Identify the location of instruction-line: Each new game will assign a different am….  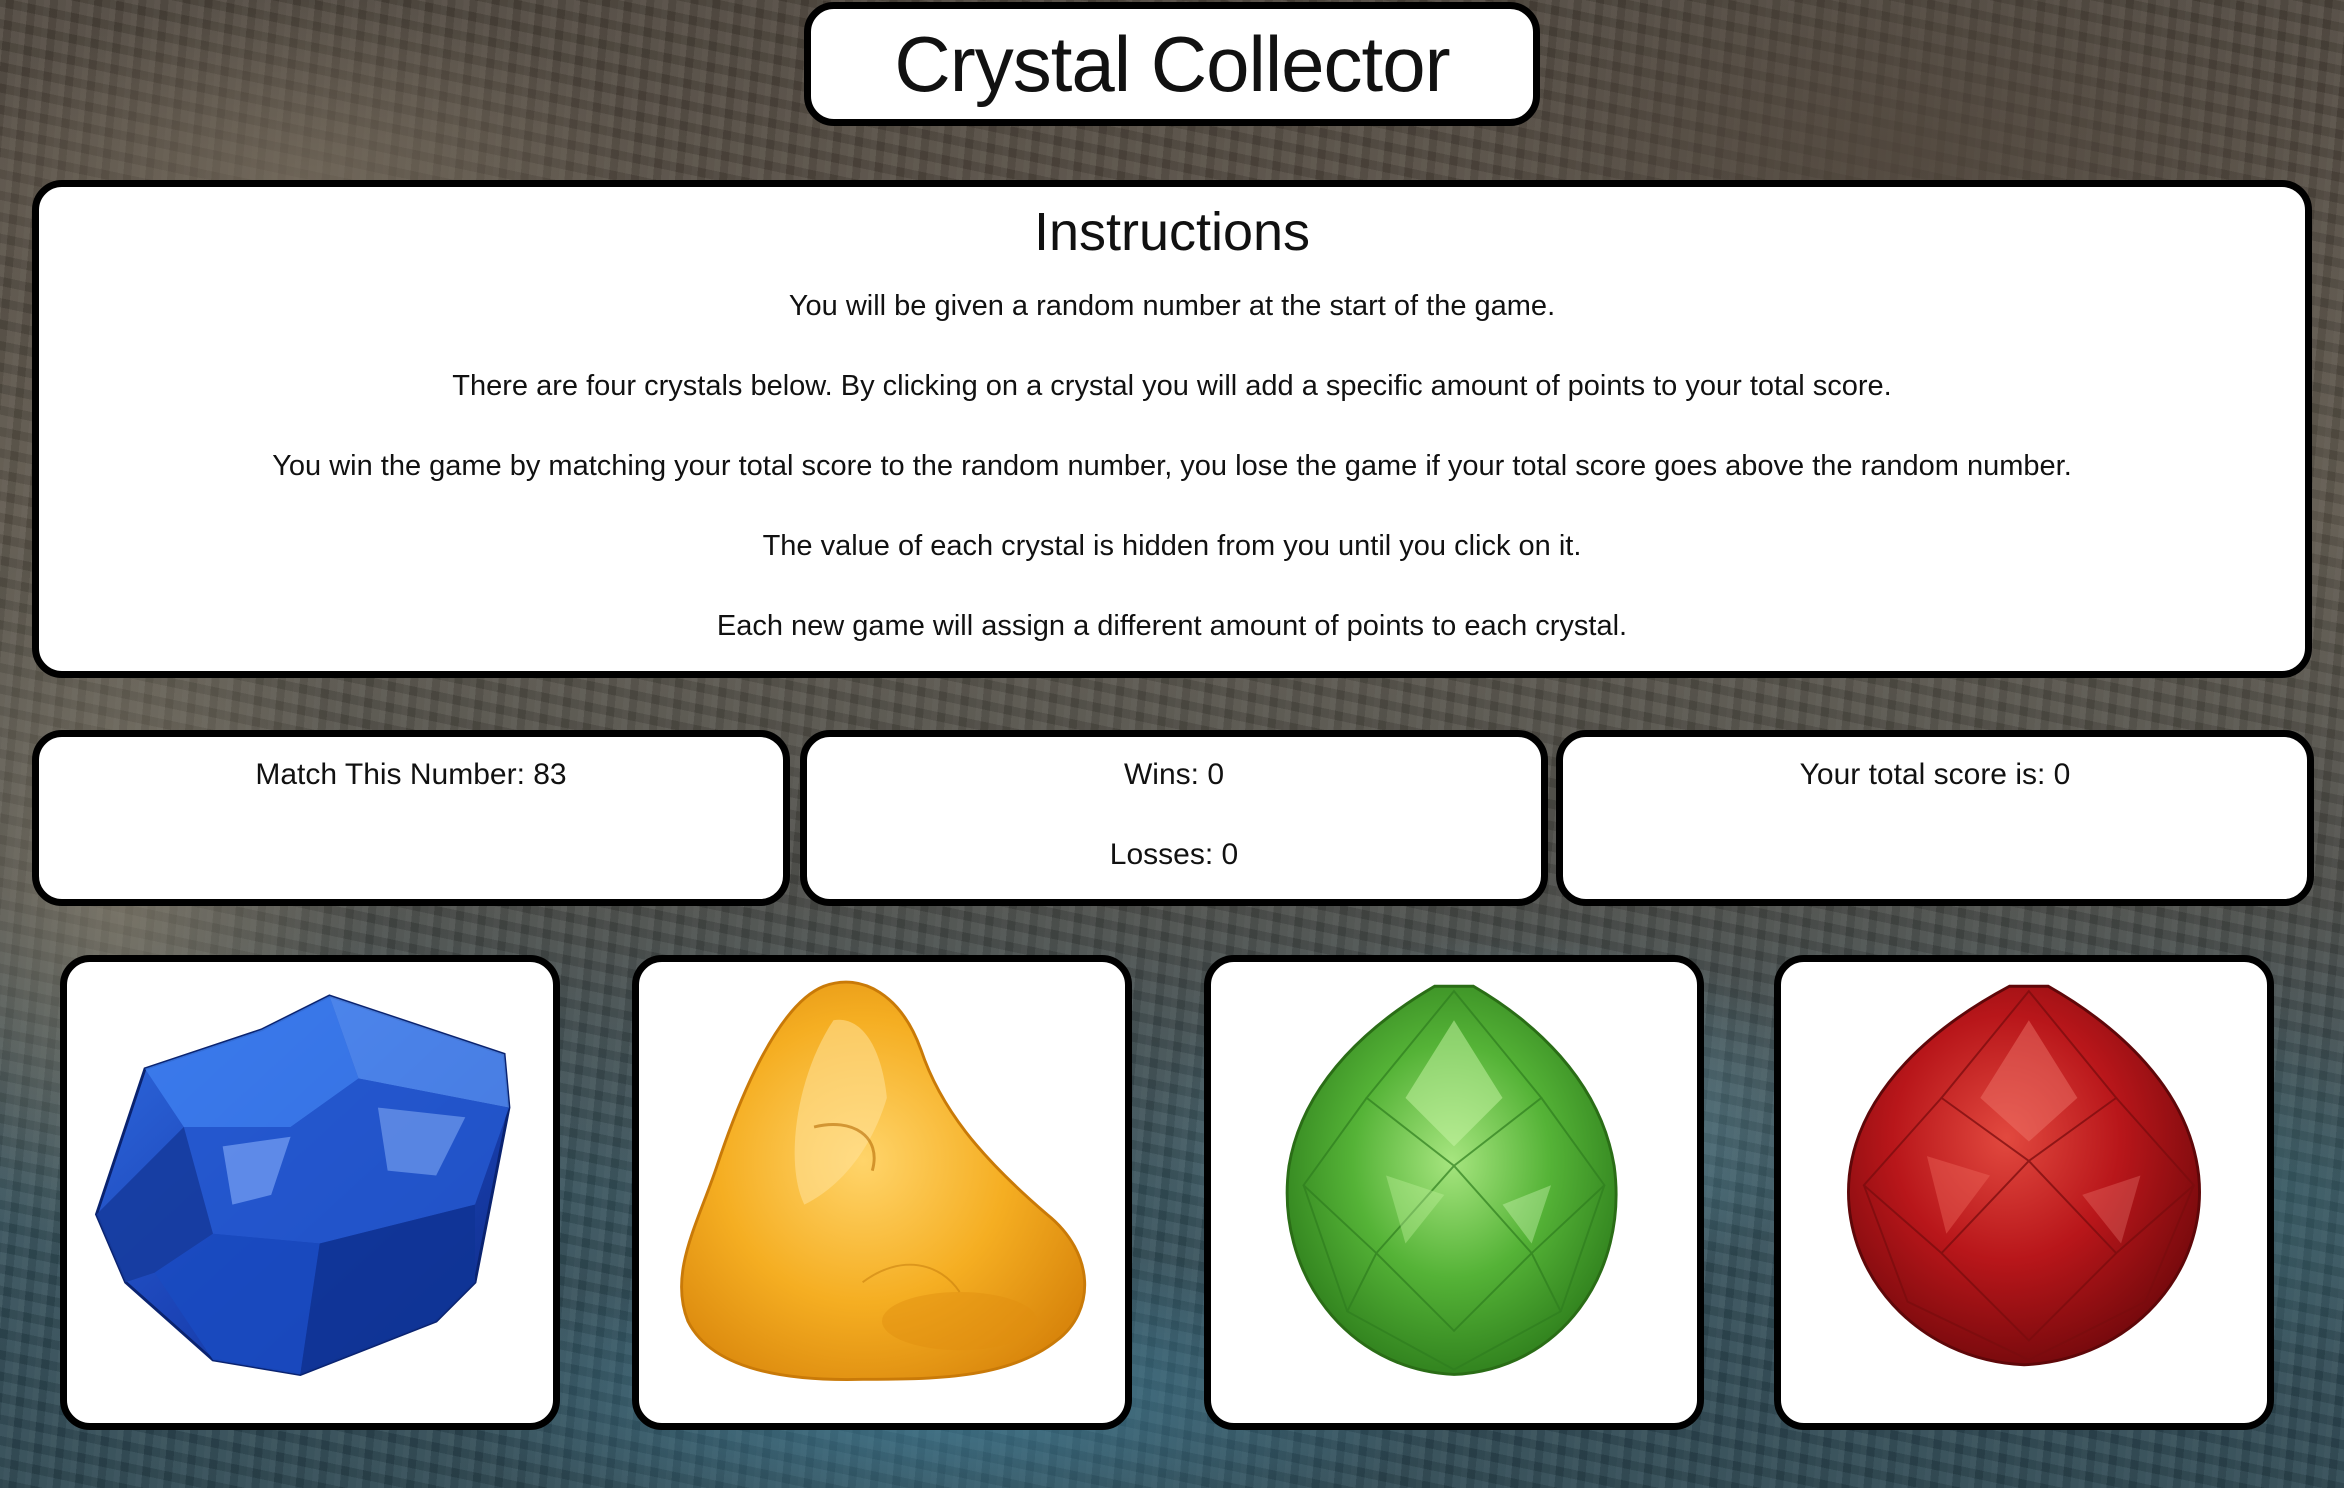
(1172, 626).